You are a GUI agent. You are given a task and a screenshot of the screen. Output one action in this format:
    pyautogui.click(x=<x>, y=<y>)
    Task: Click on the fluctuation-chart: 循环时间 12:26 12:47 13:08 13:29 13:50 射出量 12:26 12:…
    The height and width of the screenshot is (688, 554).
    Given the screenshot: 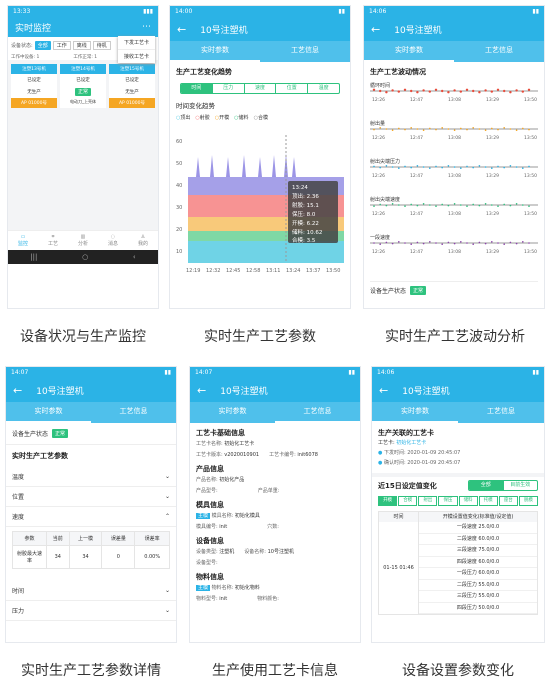 What is the action you would take?
    pyautogui.click(x=454, y=177)
    